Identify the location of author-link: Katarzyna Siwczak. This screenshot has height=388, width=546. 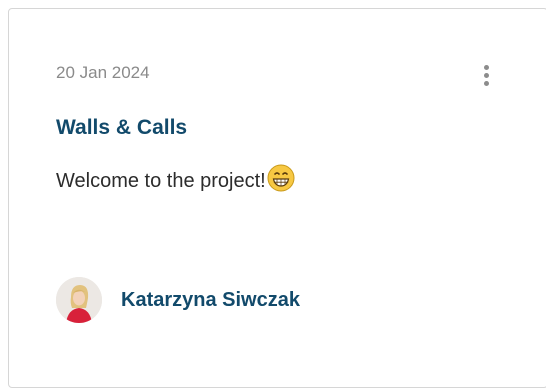
(178, 300).